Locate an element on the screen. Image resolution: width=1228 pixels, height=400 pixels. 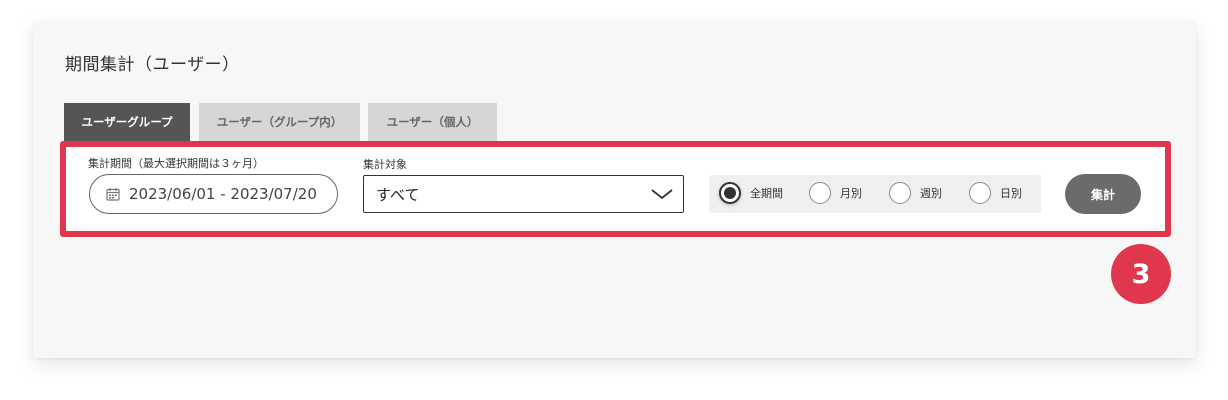
aggregate-button: 集計 is located at coordinates (1103, 194).